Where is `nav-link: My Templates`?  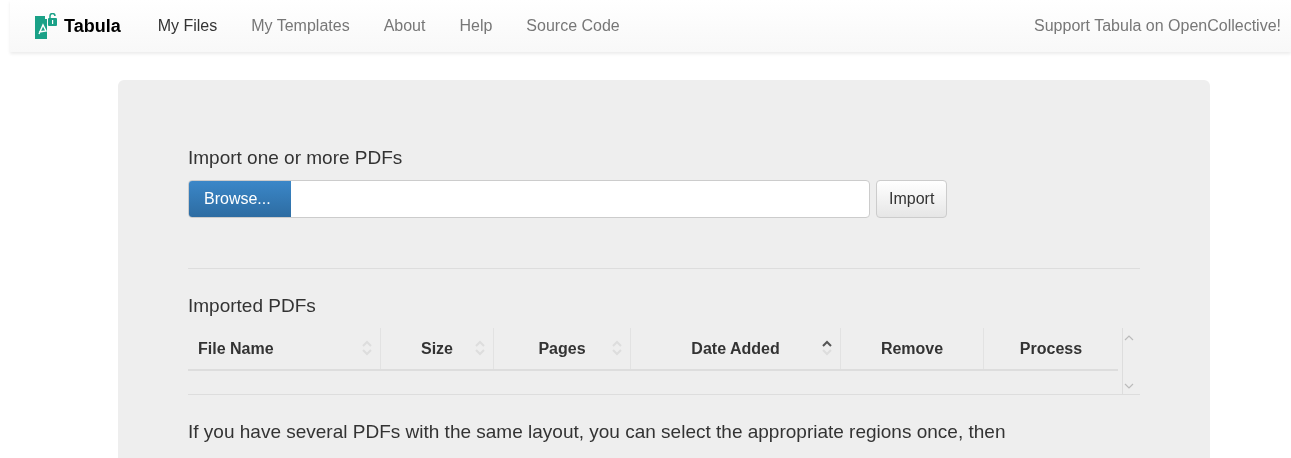 nav-link: My Templates is located at coordinates (300, 26).